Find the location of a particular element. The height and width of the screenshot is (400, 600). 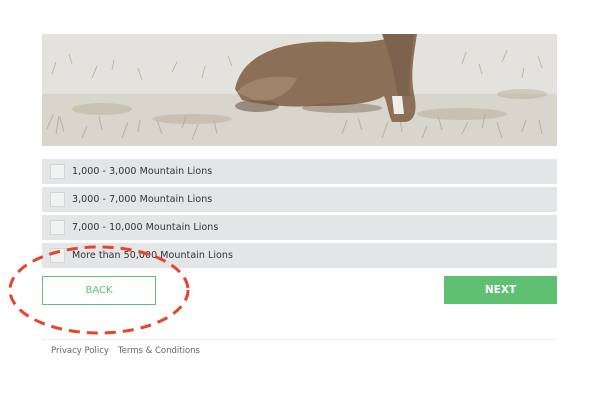

answer-option-label: 1,000 - 3,000 Mountain Lions is located at coordinates (142, 171).